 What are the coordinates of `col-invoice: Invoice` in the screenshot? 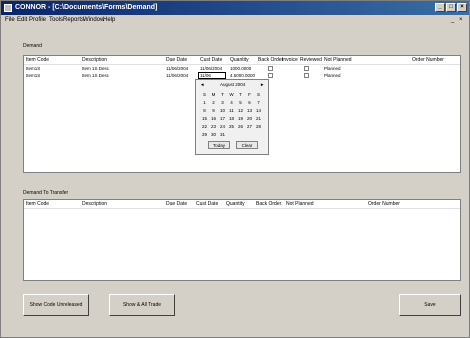 It's located at (290, 60).